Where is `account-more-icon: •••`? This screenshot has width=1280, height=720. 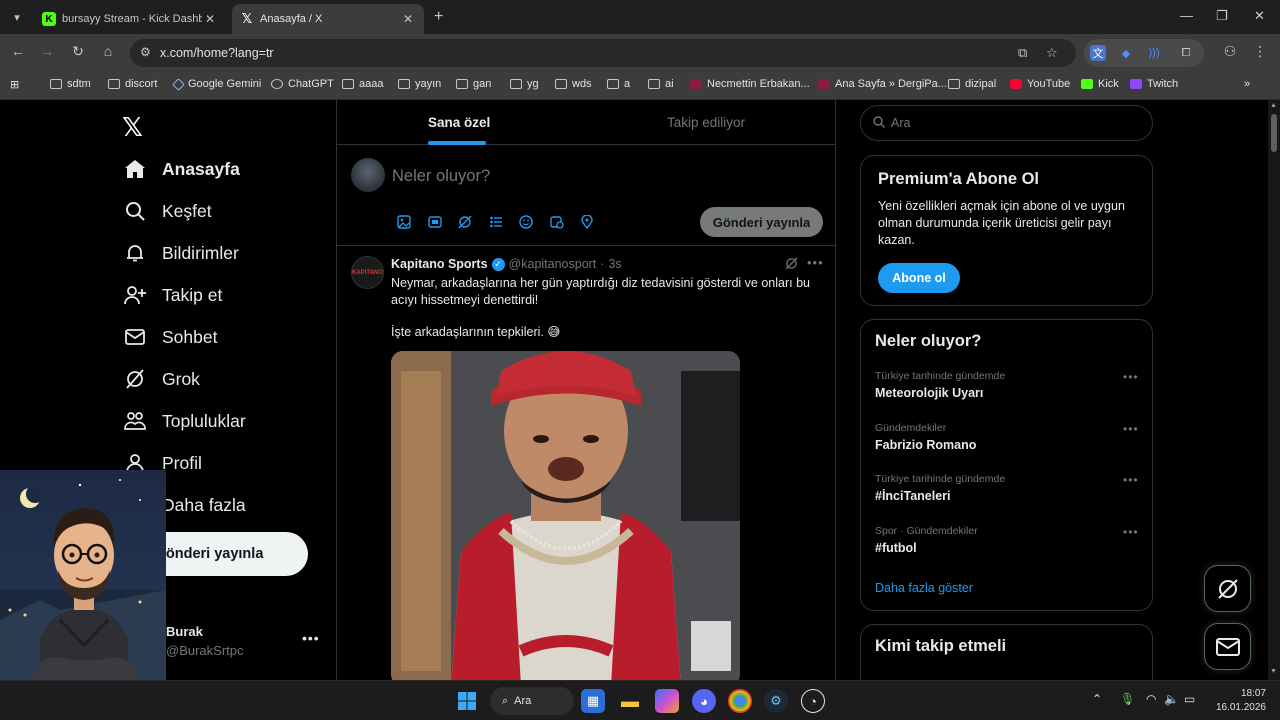
account-more-icon: ••• is located at coordinates (311, 638).